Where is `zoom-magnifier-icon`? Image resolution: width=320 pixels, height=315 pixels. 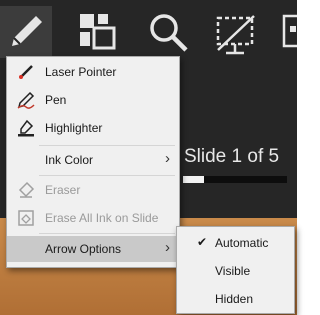
zoom-magnifier-icon is located at coordinates (169, 33).